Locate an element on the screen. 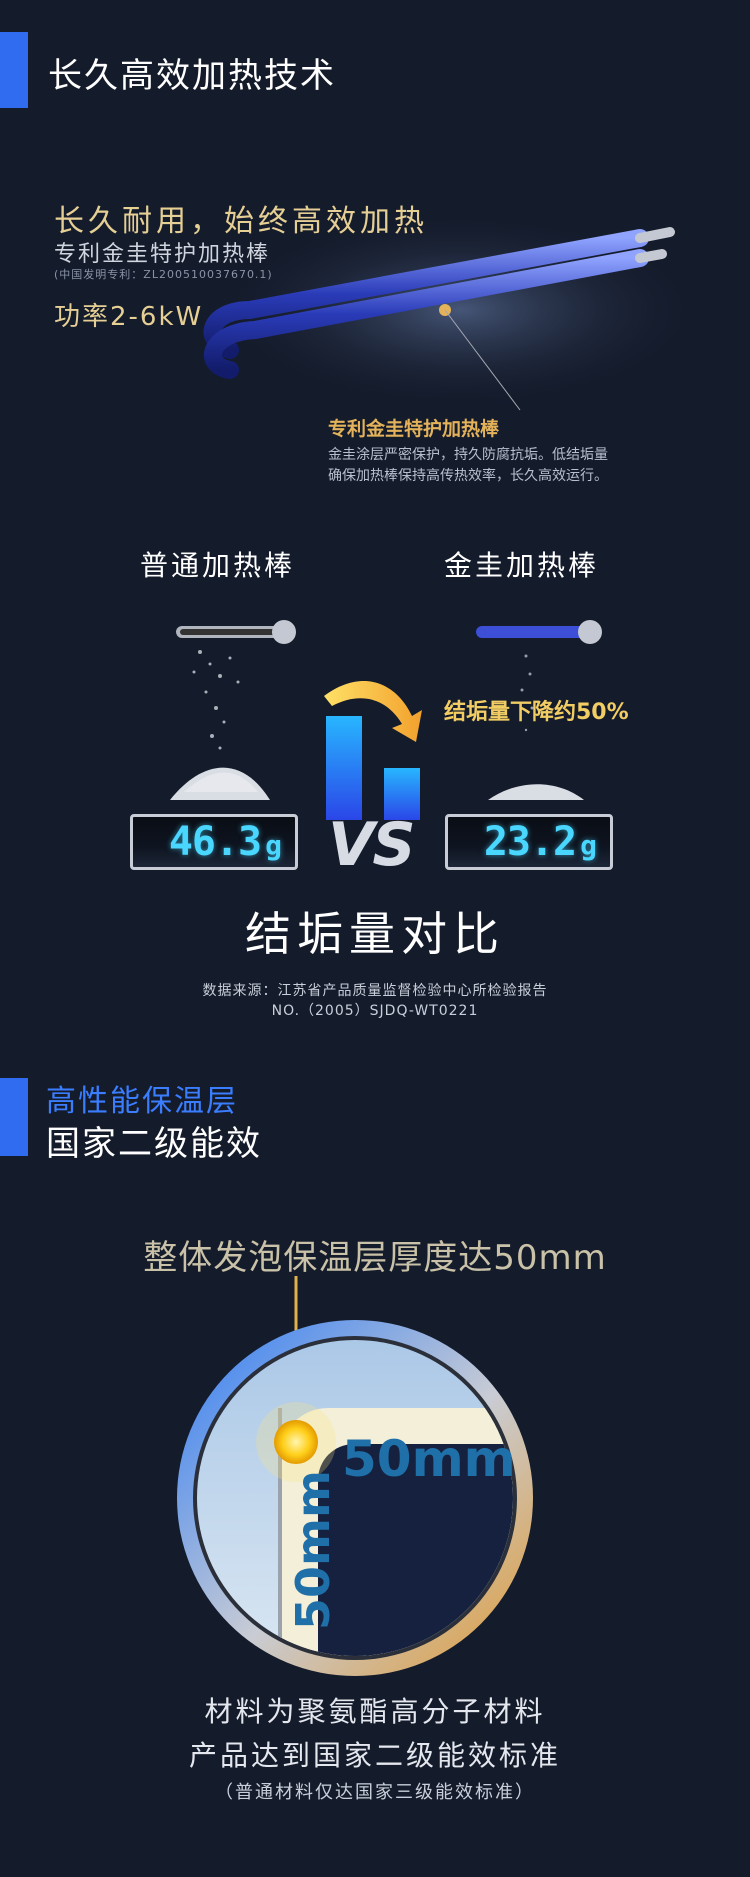 Image resolution: width=750 pixels, height=1877 pixels. vs-label: VS is located at coordinates (372, 845).